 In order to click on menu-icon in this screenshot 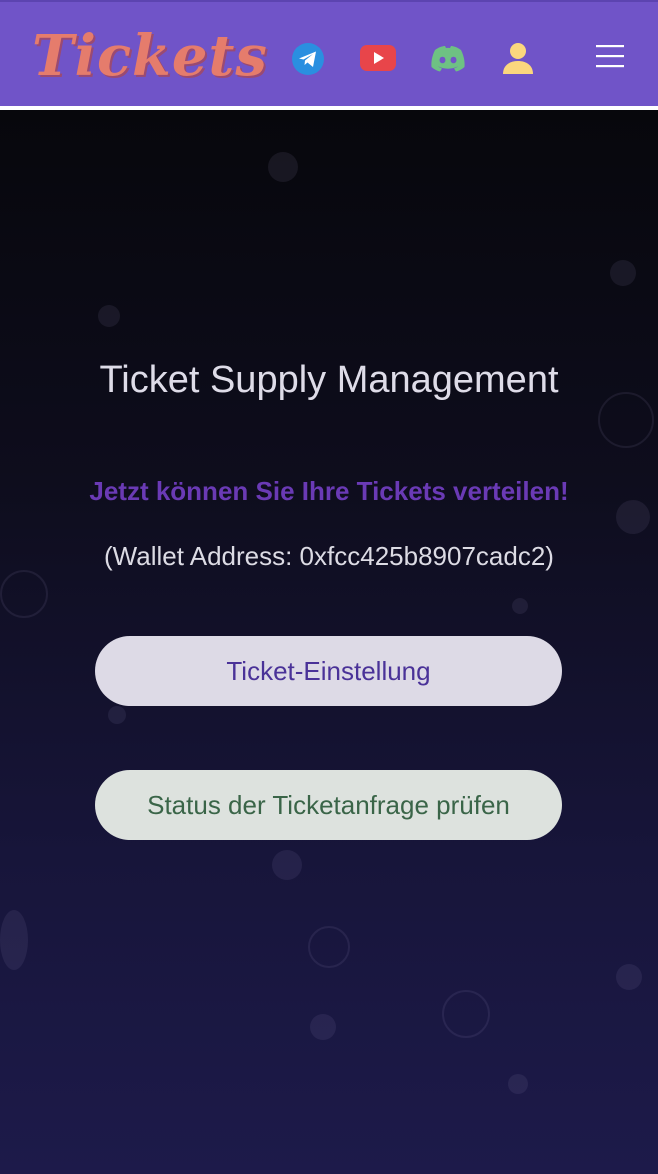, I will do `click(610, 56)`.